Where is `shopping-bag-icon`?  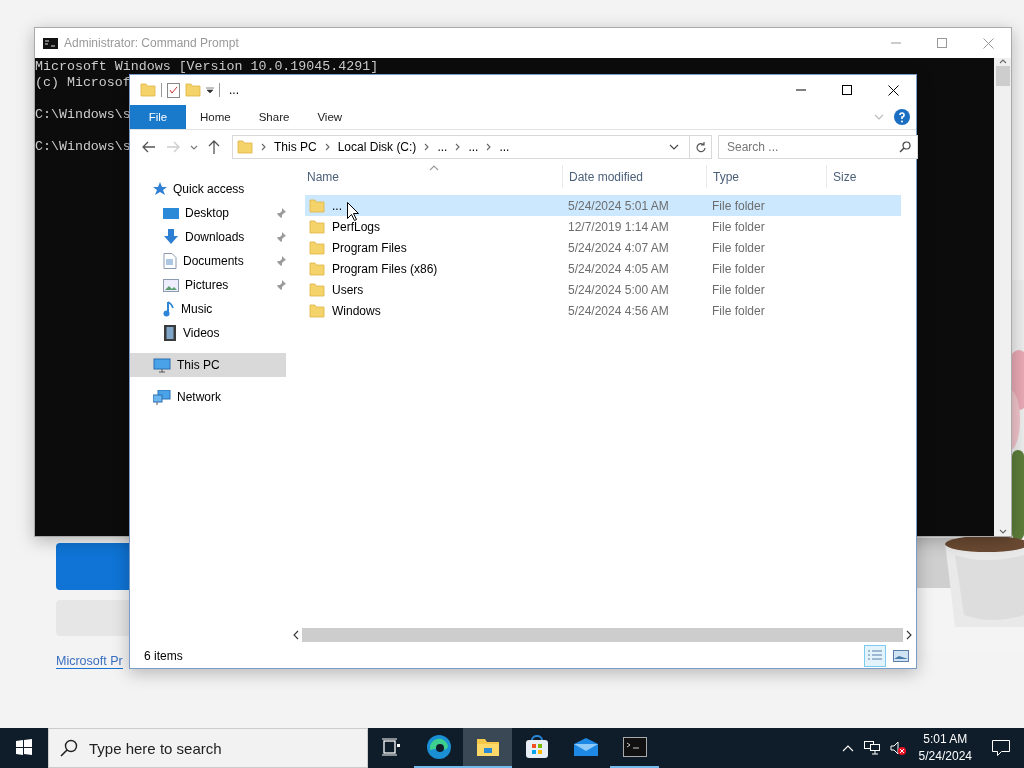 shopping-bag-icon is located at coordinates (536, 747).